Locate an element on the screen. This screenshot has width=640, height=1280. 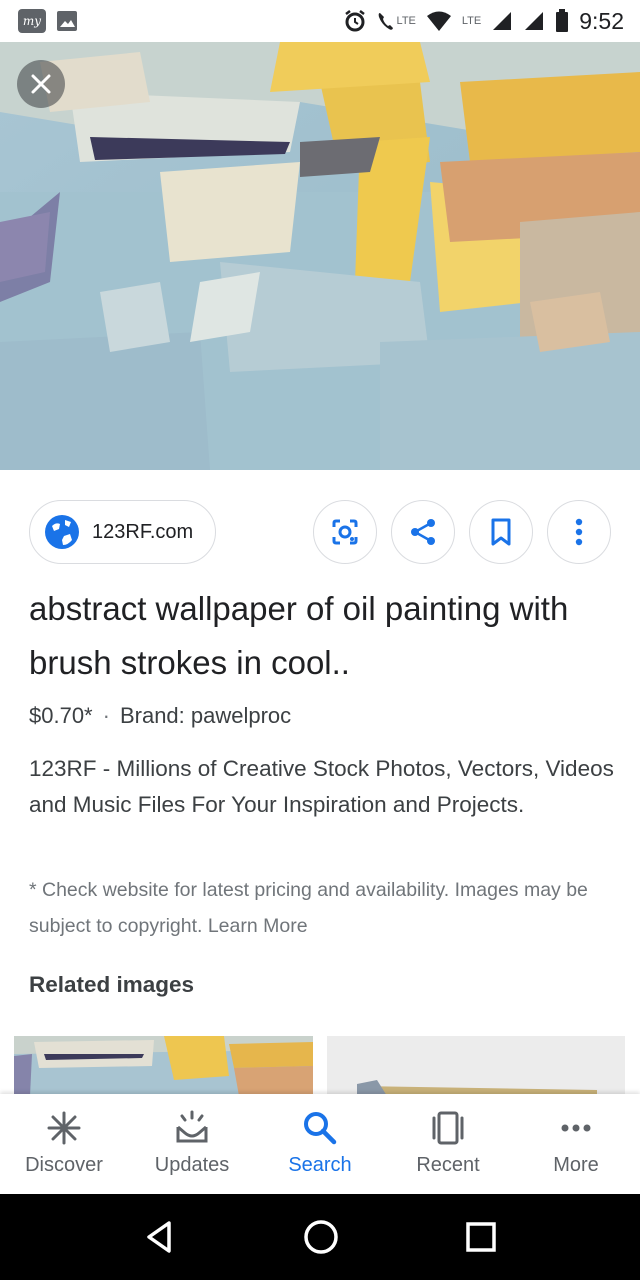
bookmark-icon is located at coordinates (501, 532).